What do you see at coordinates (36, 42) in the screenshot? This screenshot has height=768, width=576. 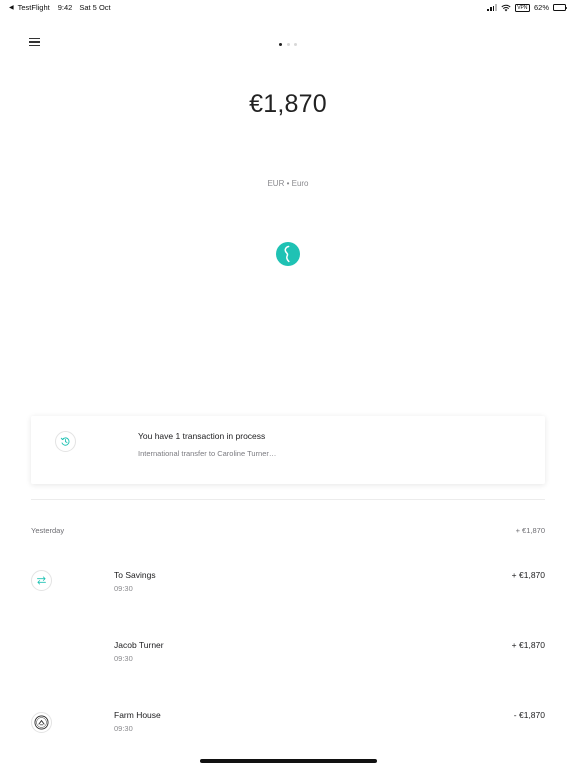 I see `menu-button` at bounding box center [36, 42].